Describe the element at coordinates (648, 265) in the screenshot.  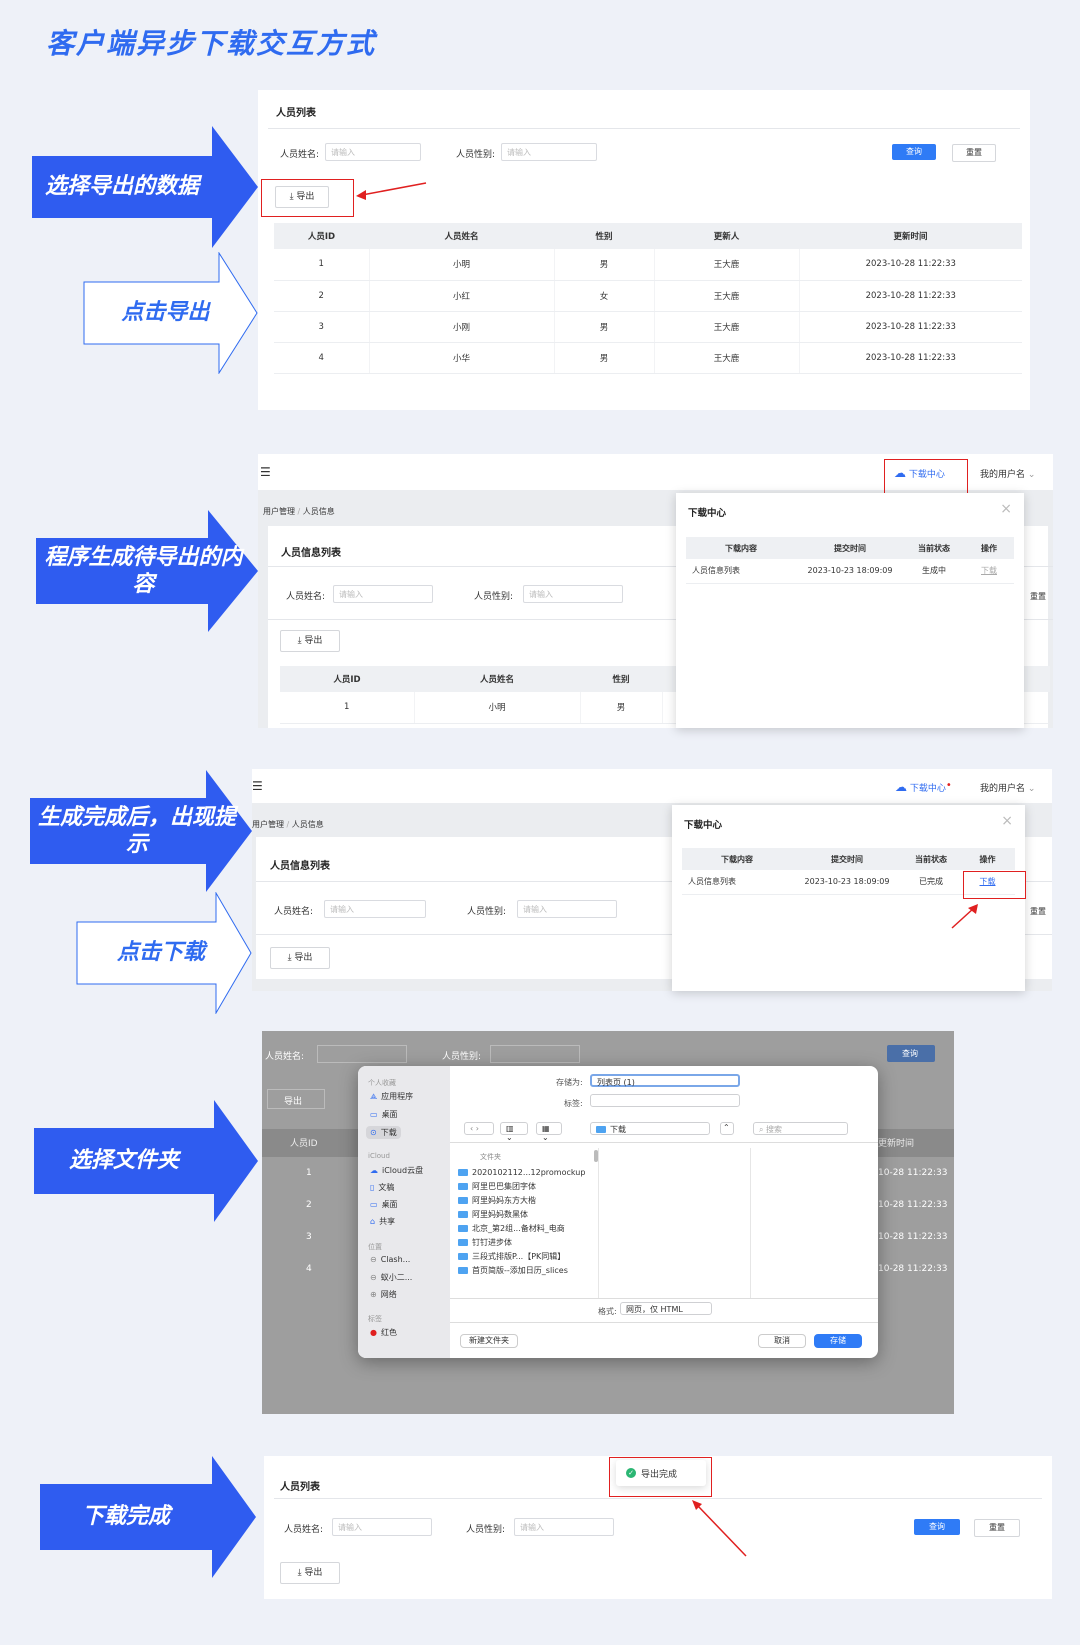
I see `table-row: 1 小明男王大鹿 2023-10-28 11:22:33` at that location.